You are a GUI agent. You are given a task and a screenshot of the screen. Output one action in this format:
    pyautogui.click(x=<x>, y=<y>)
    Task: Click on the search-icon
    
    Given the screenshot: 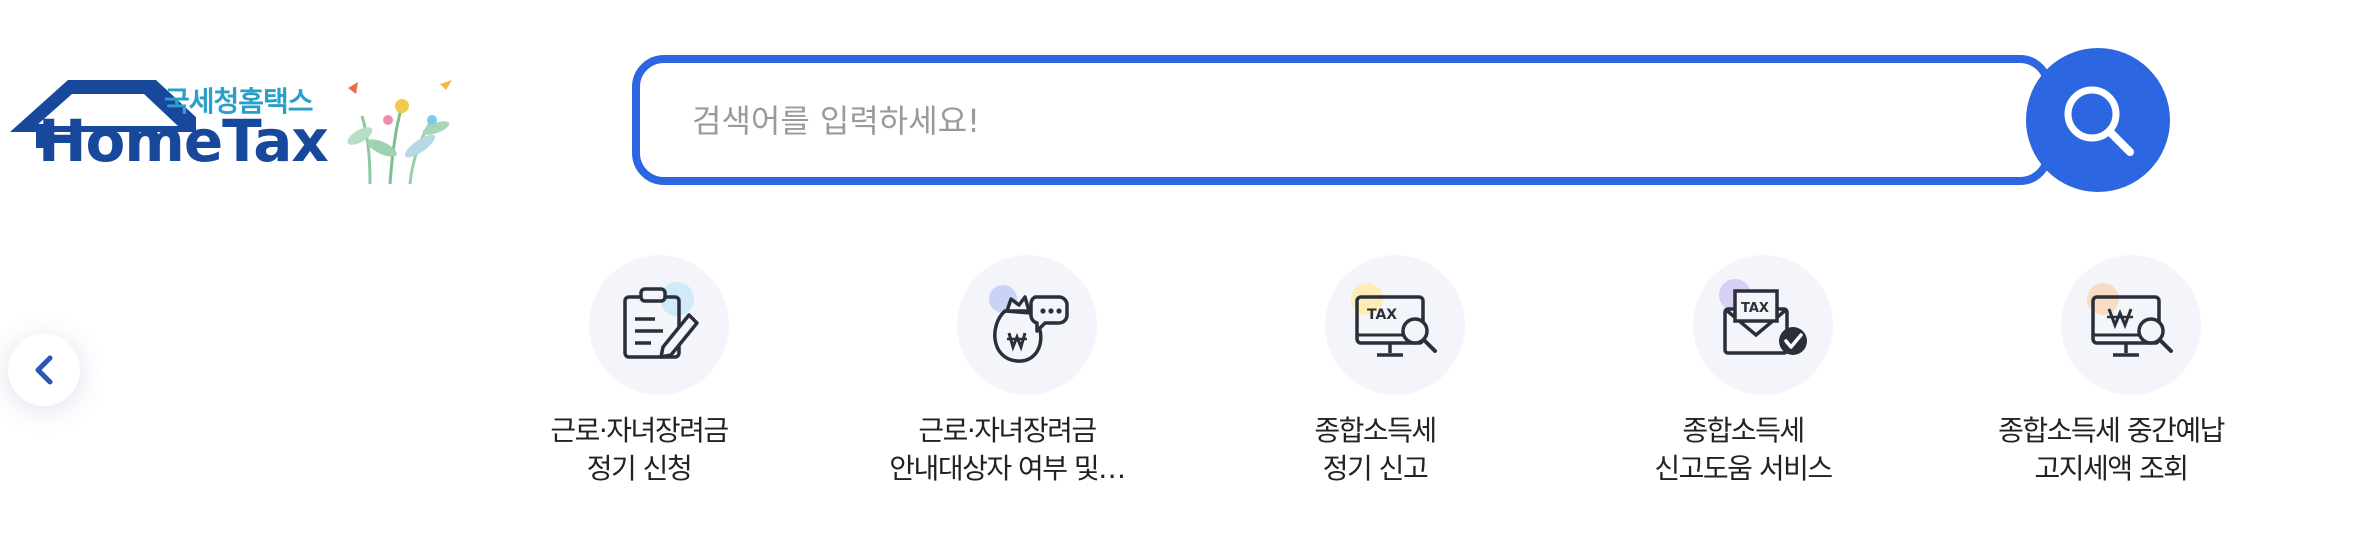 What is the action you would take?
    pyautogui.click(x=2099, y=121)
    